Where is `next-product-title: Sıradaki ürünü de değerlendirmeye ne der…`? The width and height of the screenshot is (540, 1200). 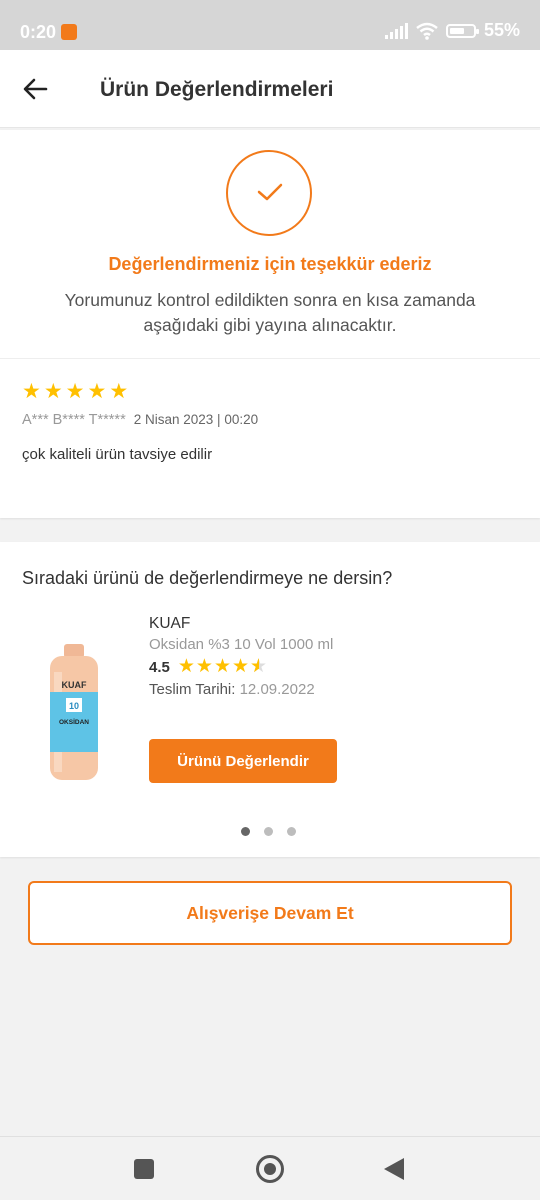 next-product-title: Sıradaki ürünü de değerlendirmeye ne der… is located at coordinates (207, 578).